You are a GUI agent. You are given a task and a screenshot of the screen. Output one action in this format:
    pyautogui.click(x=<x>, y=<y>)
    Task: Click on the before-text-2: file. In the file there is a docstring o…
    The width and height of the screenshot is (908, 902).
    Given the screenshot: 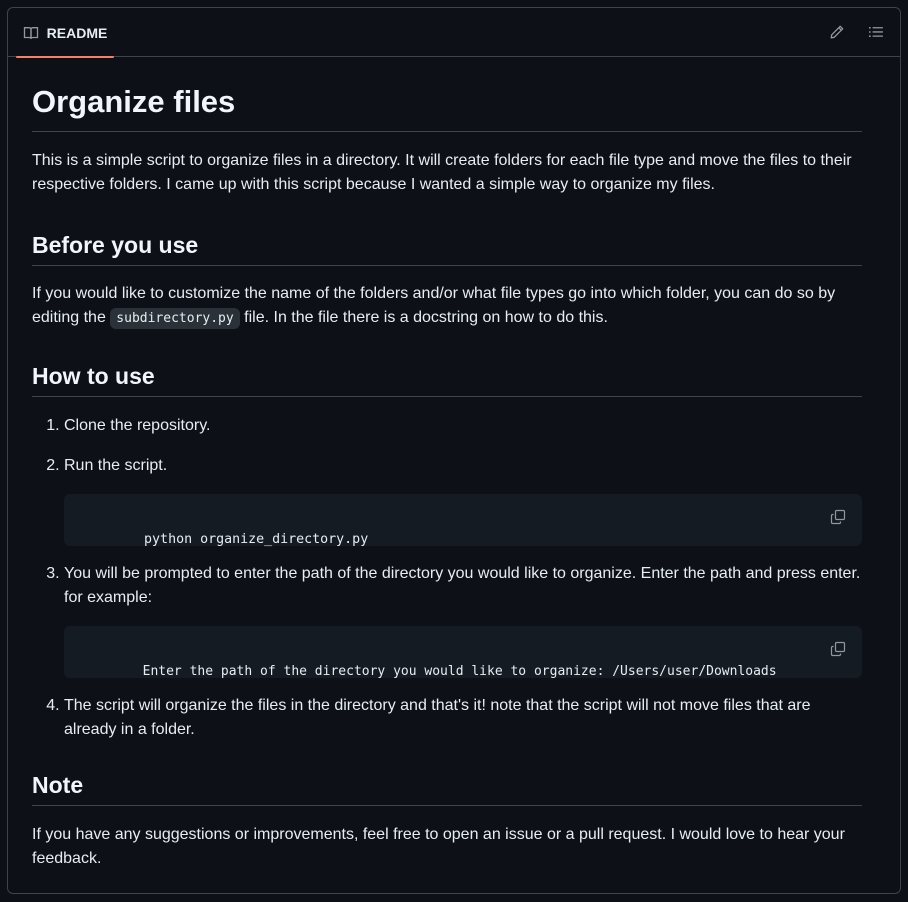 What is the action you would take?
    pyautogui.click(x=426, y=317)
    